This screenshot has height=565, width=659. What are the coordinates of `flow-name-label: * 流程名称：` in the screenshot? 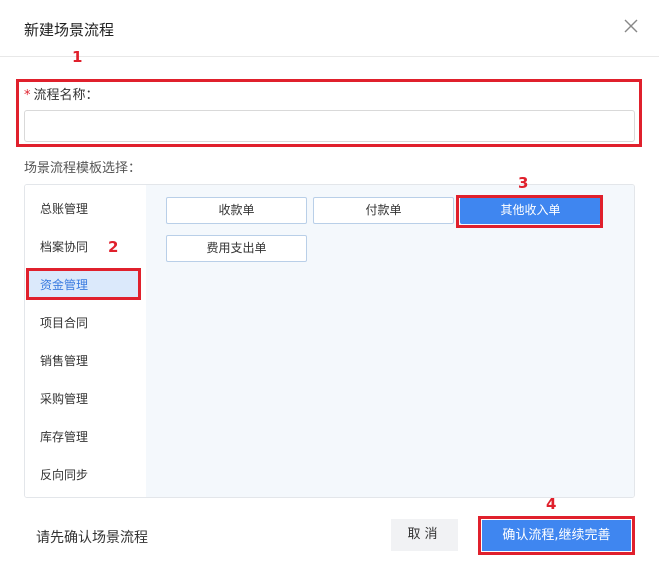 It's located at (61, 93).